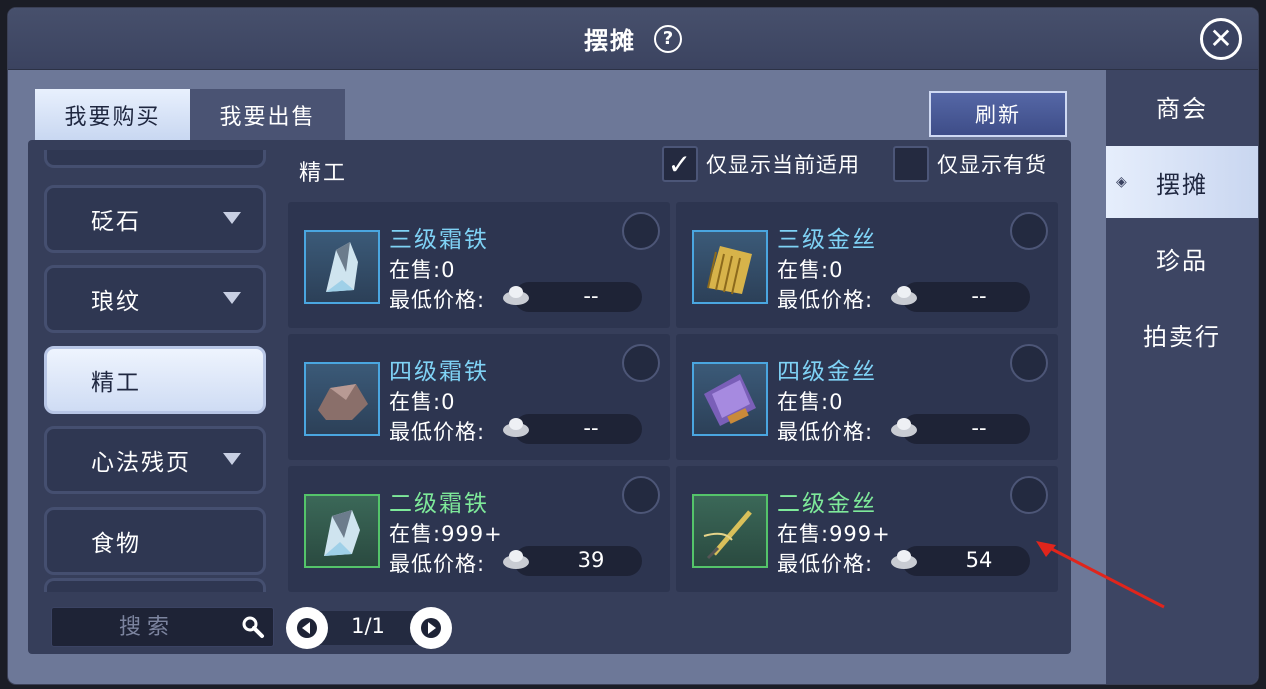  Describe the element at coordinates (479, 397) in the screenshot. I see `item-card: 四级霜铁 在售:0 最低价格: --` at that location.